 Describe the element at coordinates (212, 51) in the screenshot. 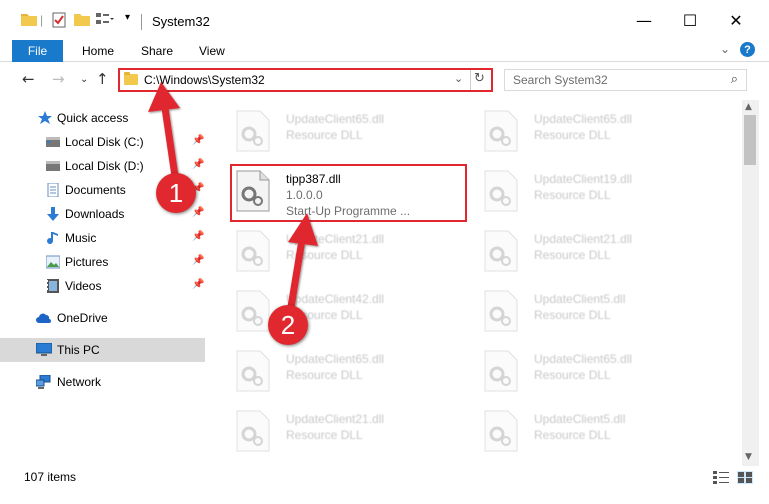

I see `tab-view: View` at that location.